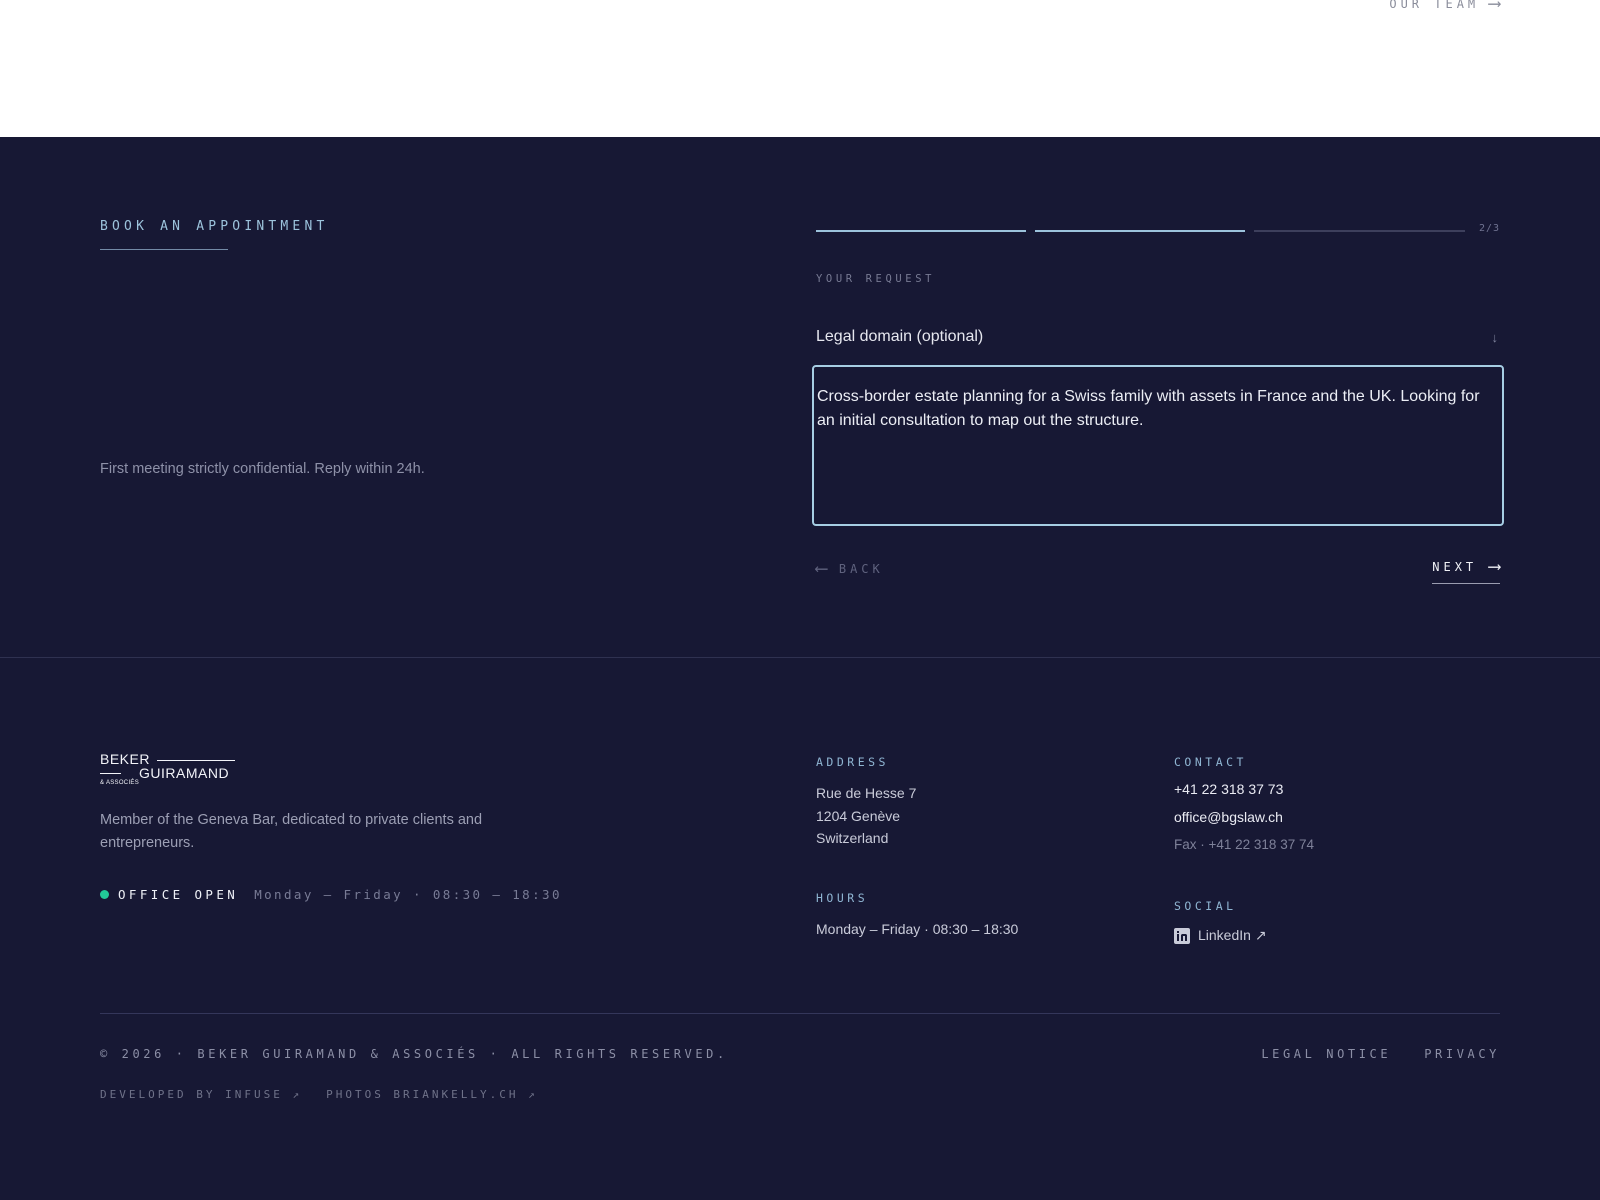 This screenshot has width=1600, height=1200. I want to click on legal-notice-link: LEGAL NOTICE, so click(1326, 1054).